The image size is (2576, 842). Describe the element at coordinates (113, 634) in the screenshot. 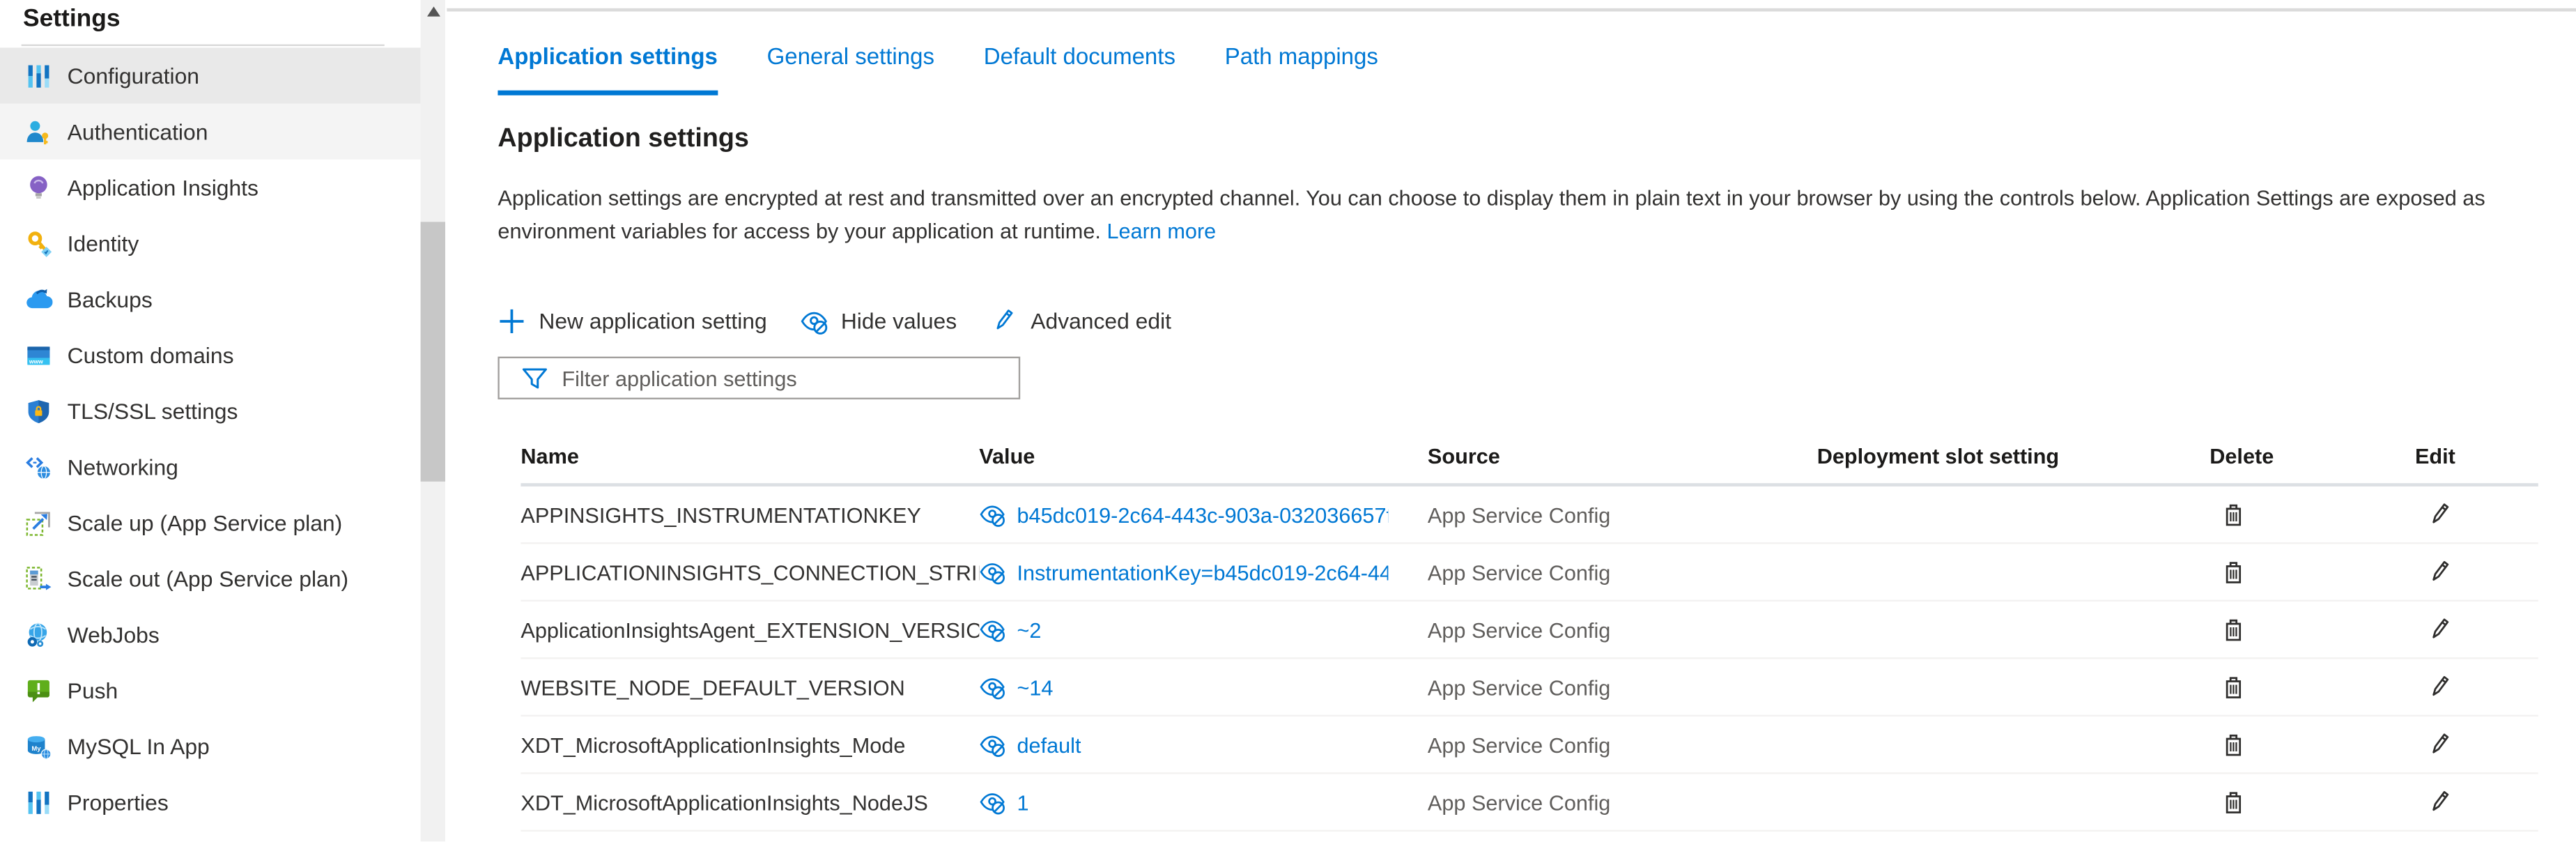

I see `sidebar-item-label: WebJobs` at that location.